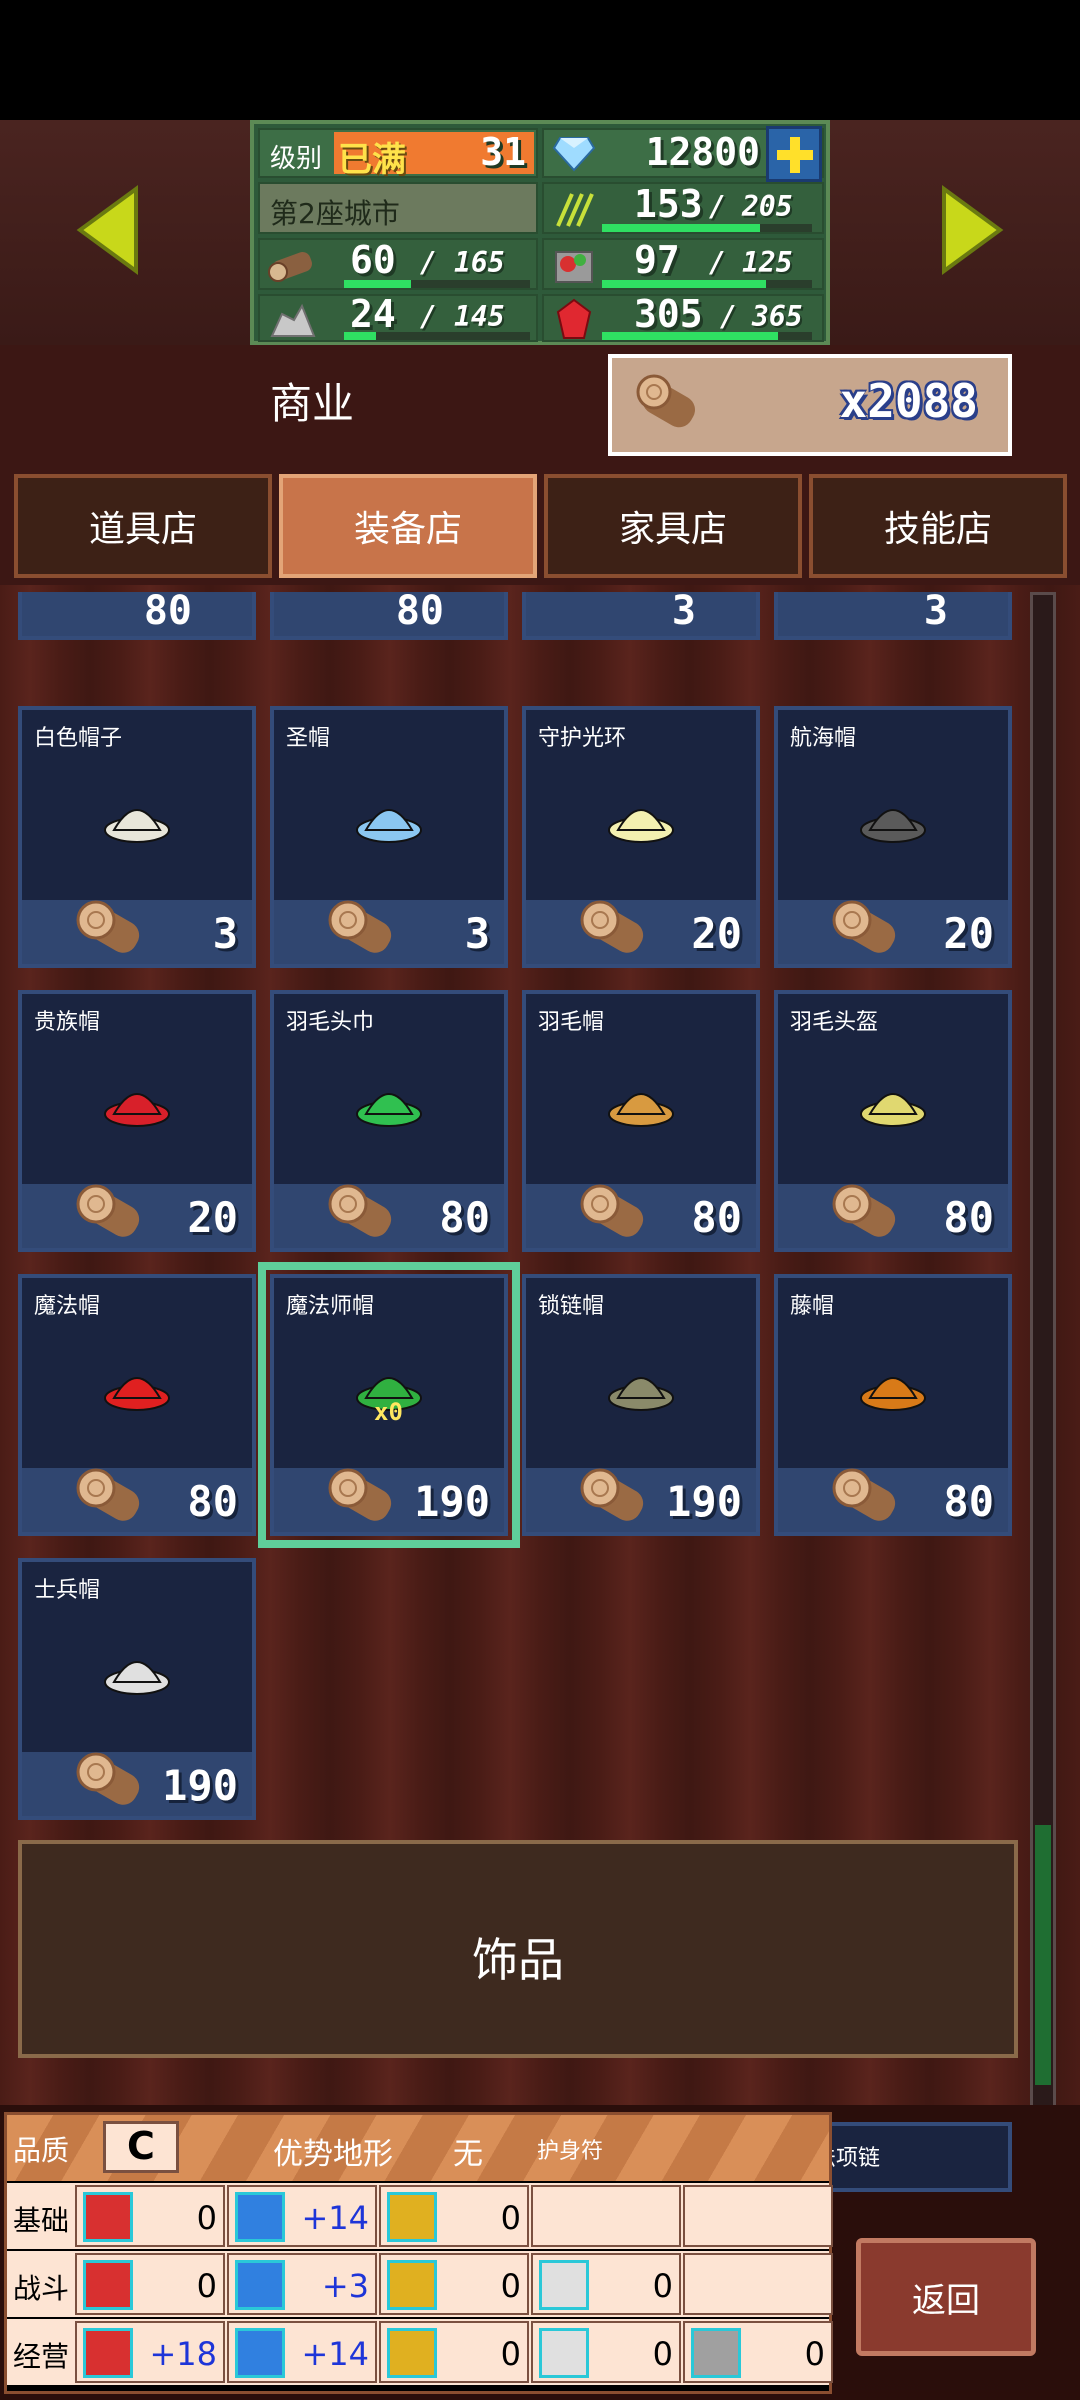 This screenshot has height=2400, width=1080. Describe the element at coordinates (582, 738) in the screenshot. I see `item-name: 守护光环` at that location.